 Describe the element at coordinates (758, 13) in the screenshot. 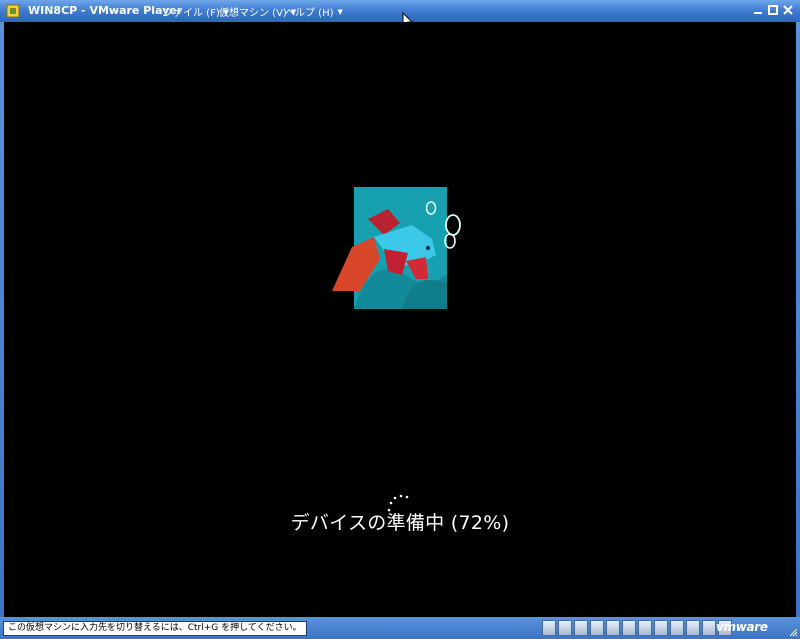

I see `minimize-icon` at that location.